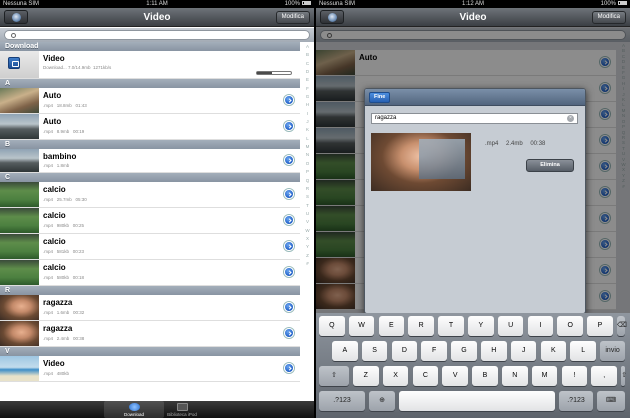 The image size is (630, 418). Describe the element at coordinates (307, 97) in the screenshot. I see `index-letter: G` at that location.